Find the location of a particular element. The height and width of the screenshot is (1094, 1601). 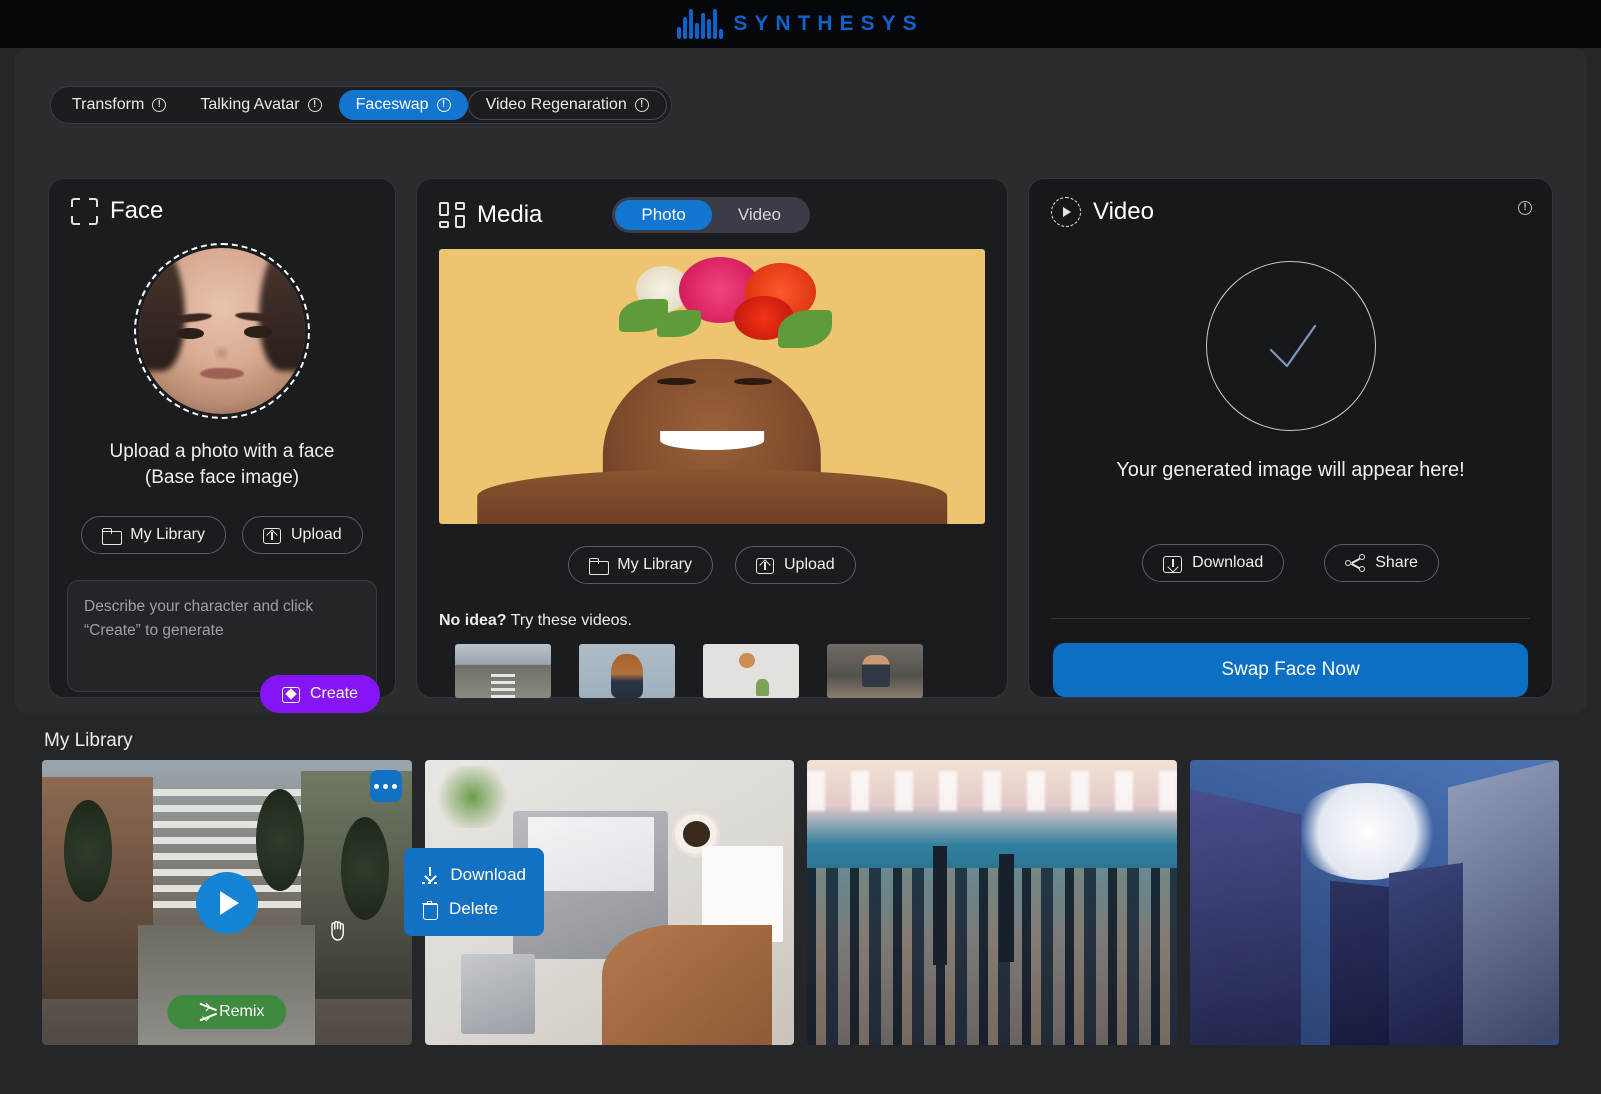

create-box-icon is located at coordinates (290, 694).